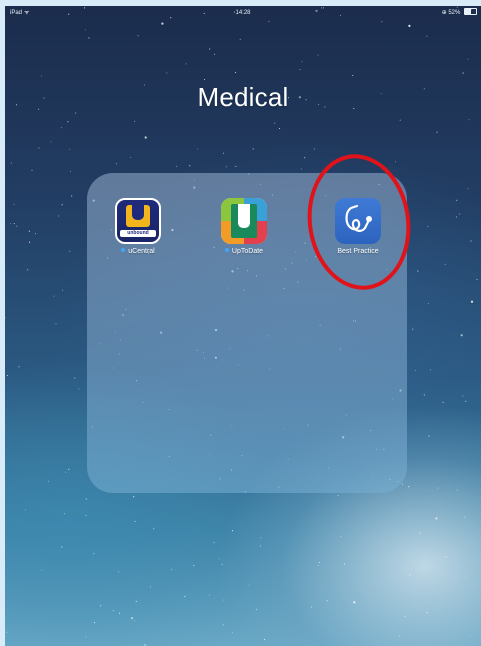 The width and height of the screenshot is (481, 646). Describe the element at coordinates (138, 216) in the screenshot. I see `ucentral-u-block` at that location.